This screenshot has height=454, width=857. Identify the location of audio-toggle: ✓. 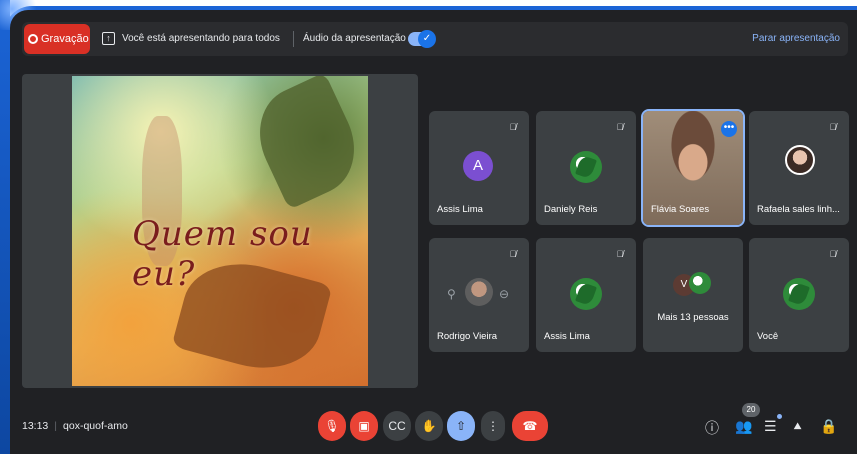
(422, 39).